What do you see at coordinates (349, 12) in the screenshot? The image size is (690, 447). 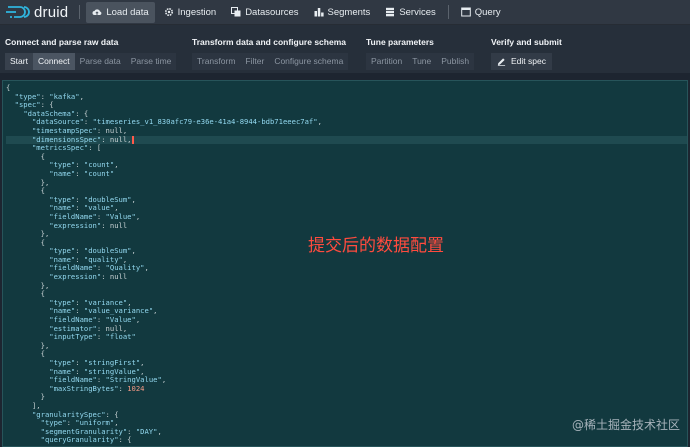 I see `nav-segments-label: Segments` at bounding box center [349, 12].